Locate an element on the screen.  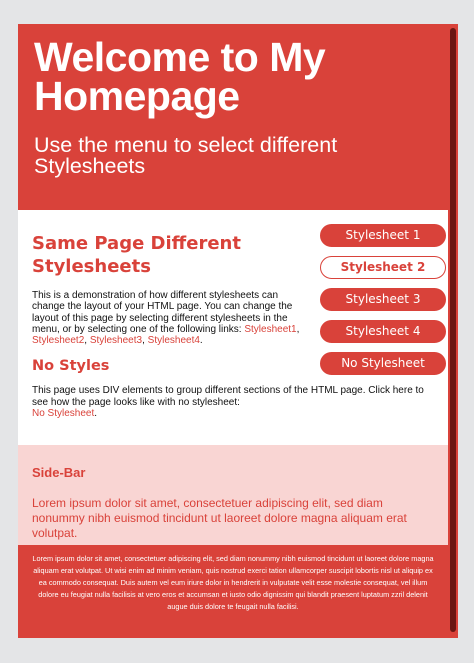
page-title: Welcome to My Homepage is located at coordinates (180, 76).